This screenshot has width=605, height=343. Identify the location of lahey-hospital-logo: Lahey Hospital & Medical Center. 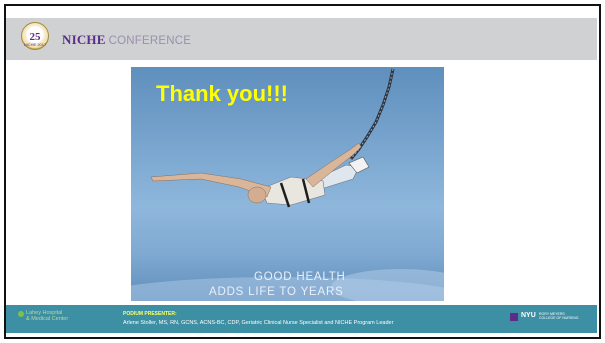
(47, 316).